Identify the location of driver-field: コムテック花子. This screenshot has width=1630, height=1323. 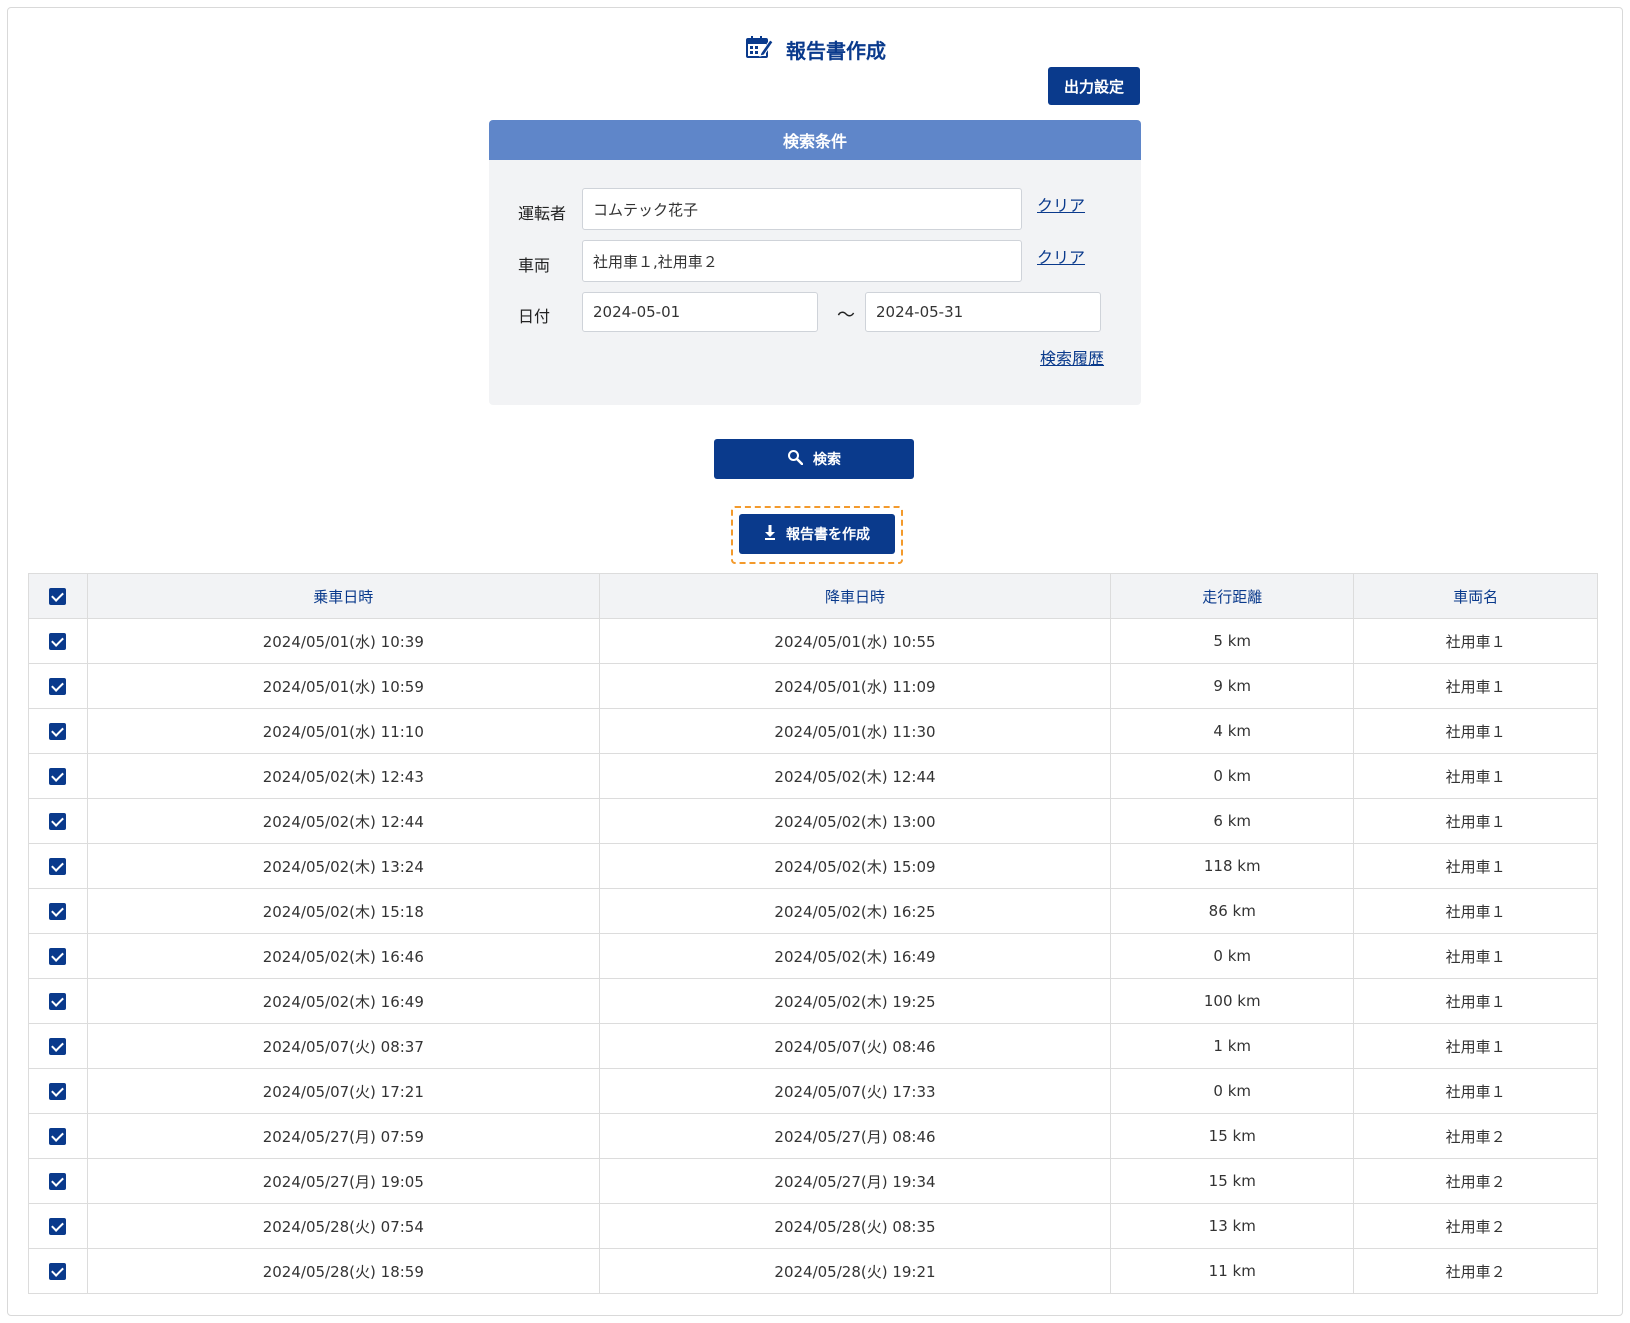
(802, 209).